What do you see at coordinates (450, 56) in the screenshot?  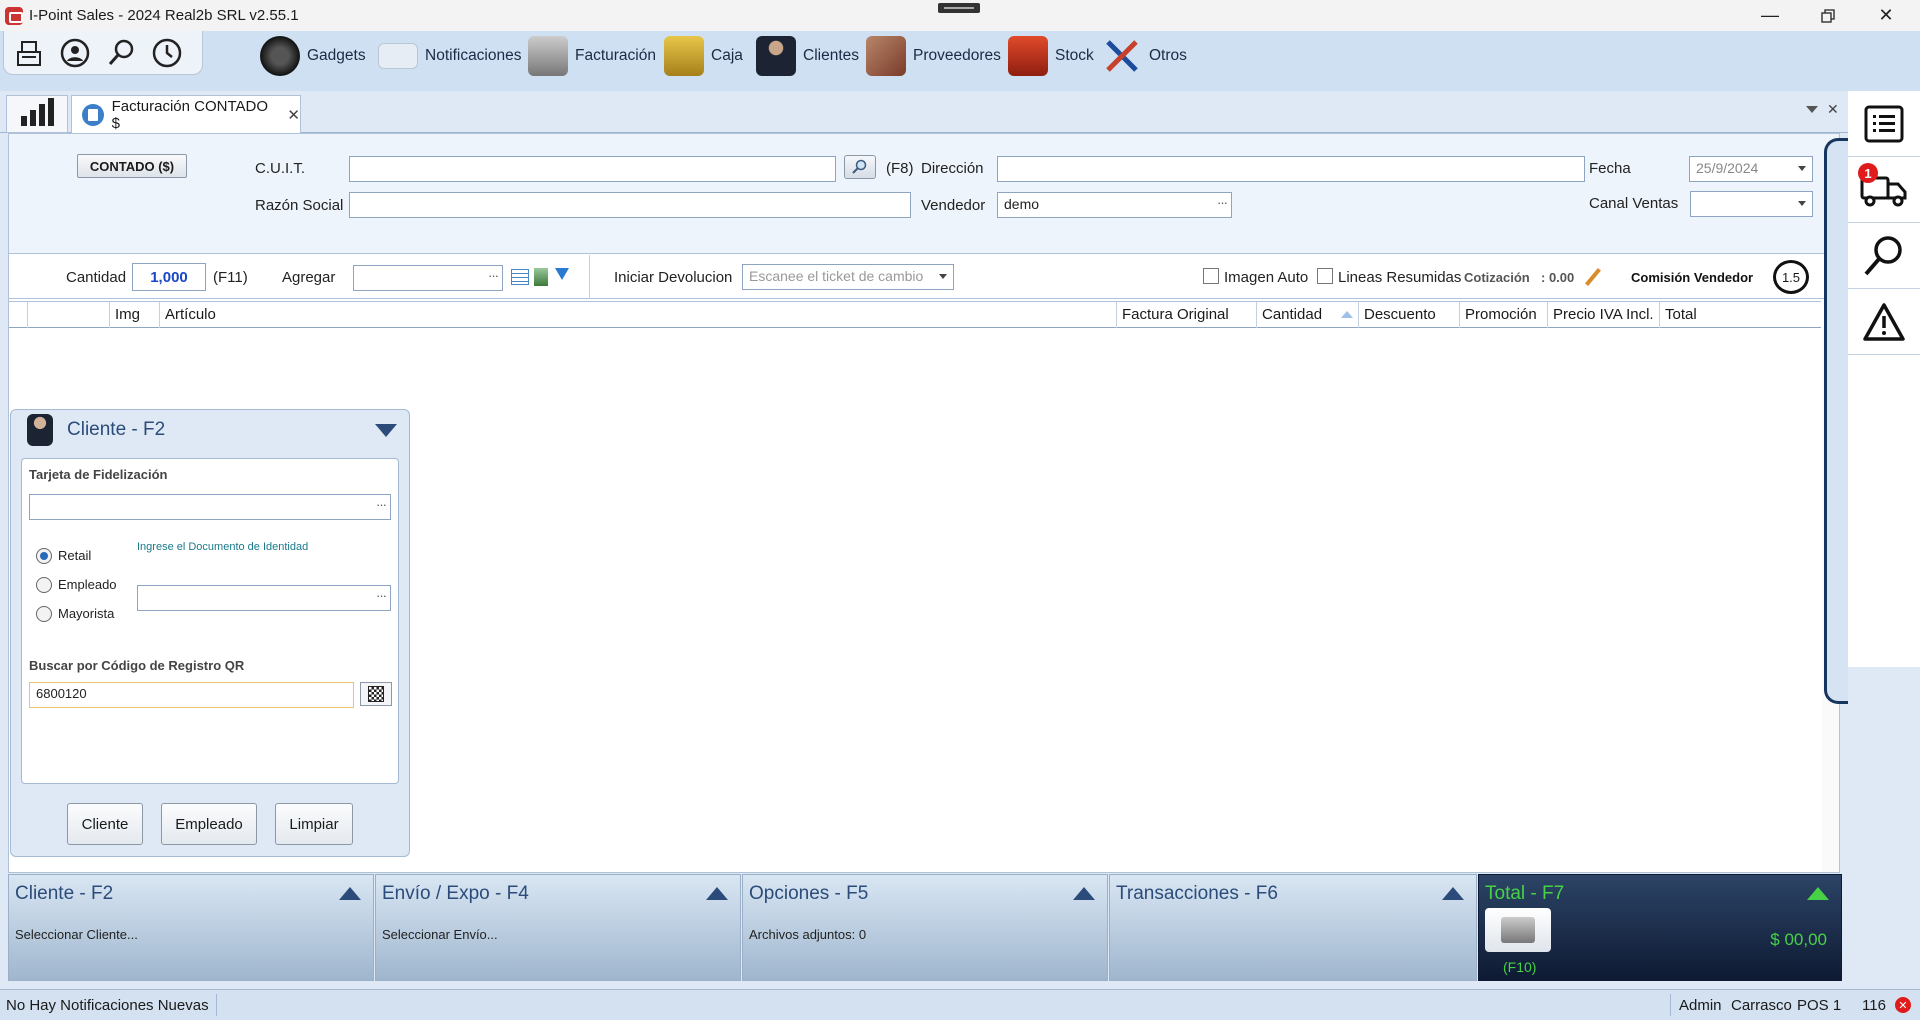 I see `menu-notificaciones: Notificaciones` at bounding box center [450, 56].